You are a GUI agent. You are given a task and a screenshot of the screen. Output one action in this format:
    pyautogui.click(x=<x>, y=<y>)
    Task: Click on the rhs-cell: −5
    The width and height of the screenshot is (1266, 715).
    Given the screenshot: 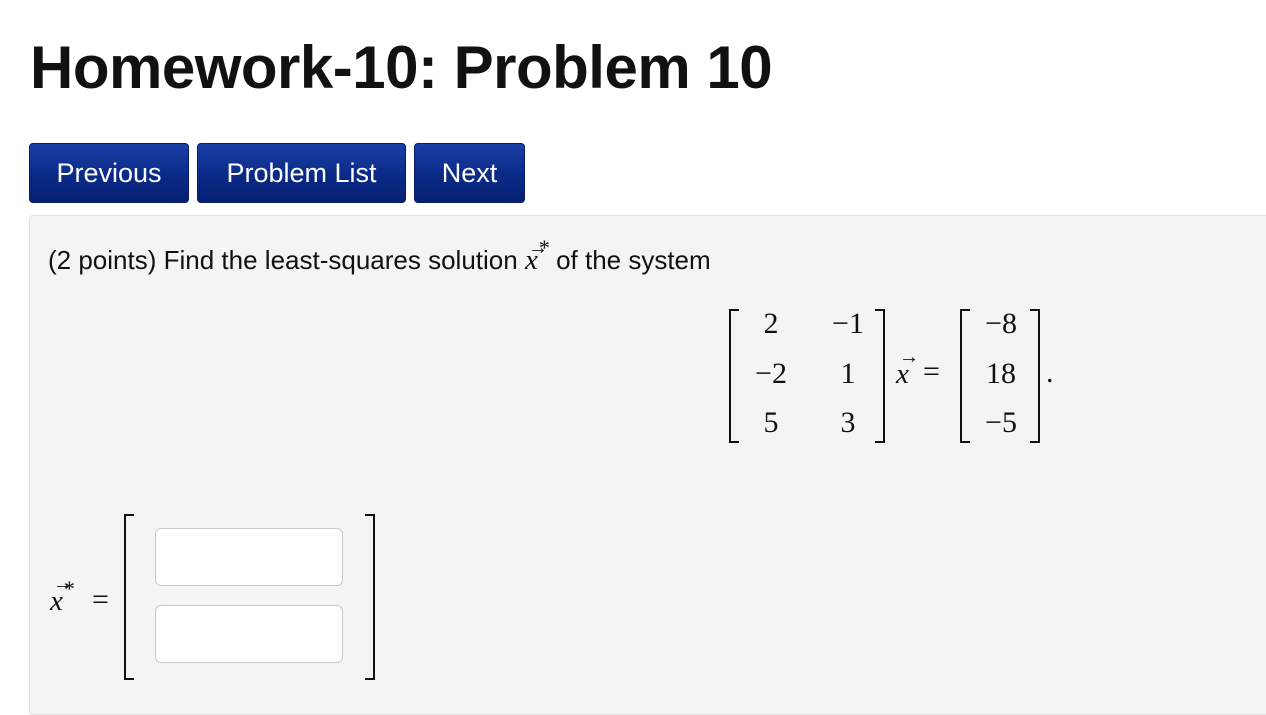 What is the action you would take?
    pyautogui.click(x=1001, y=422)
    